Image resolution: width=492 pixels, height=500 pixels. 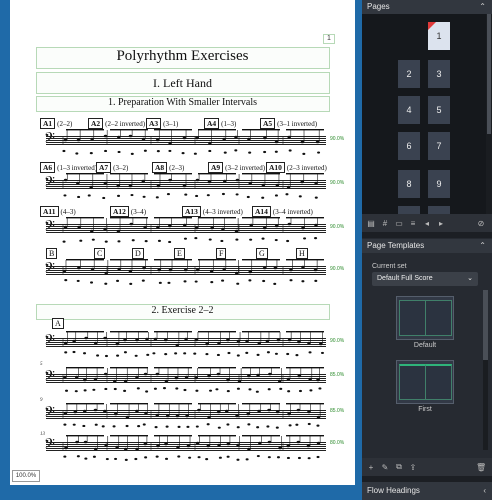 What do you see at coordinates (439, 74) in the screenshot?
I see `page-thumb-3: 3` at bounding box center [439, 74].